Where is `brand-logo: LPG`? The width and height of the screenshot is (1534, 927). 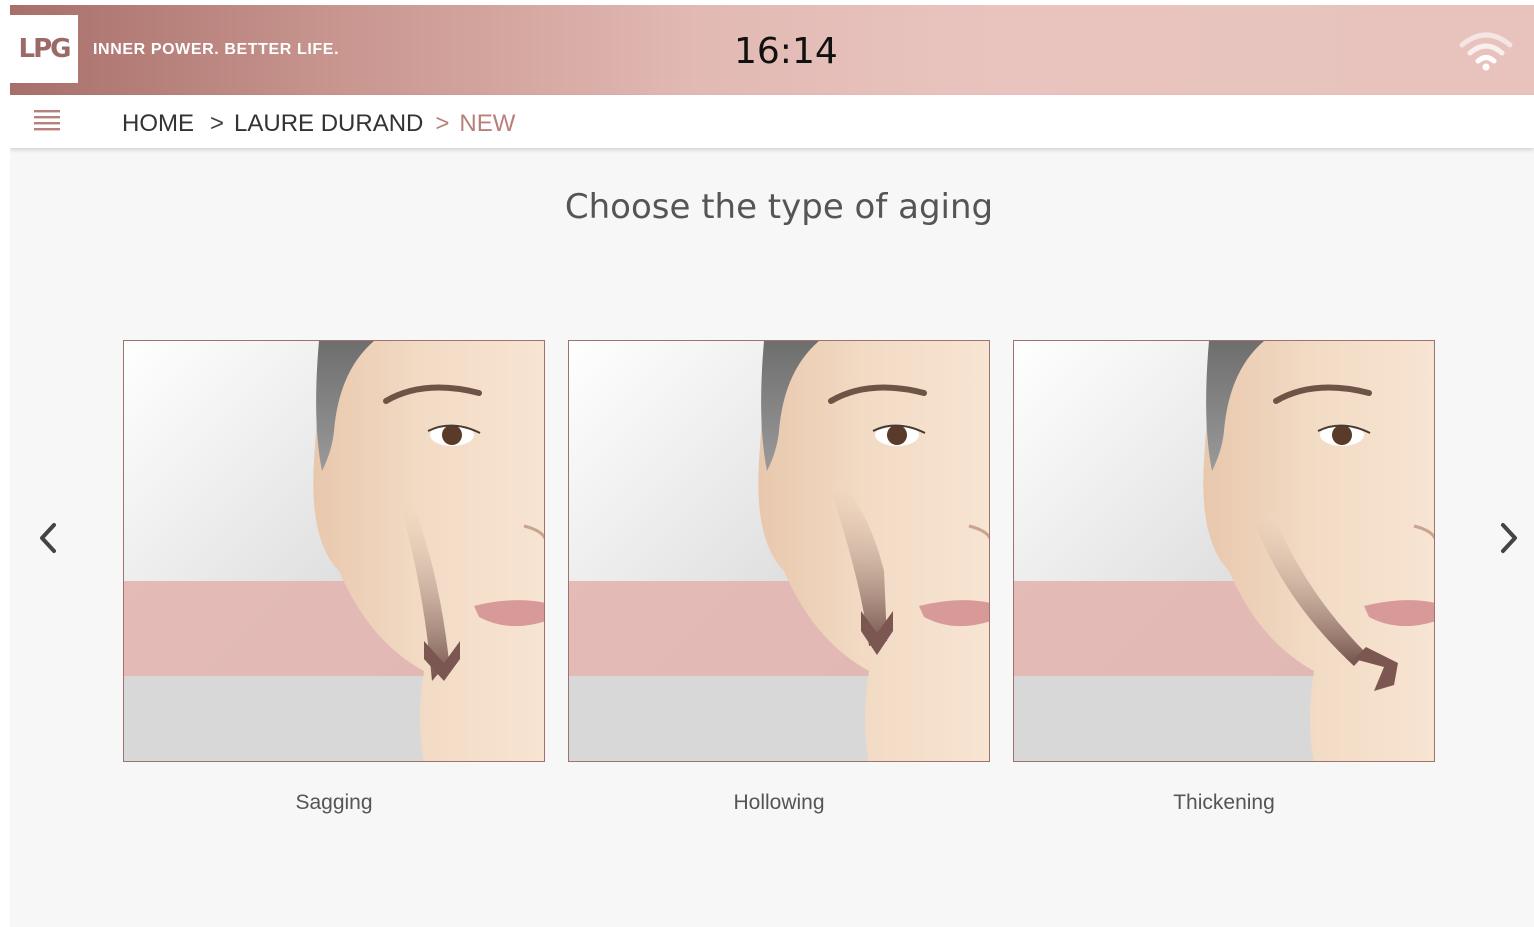
brand-logo: LPG is located at coordinates (44, 49).